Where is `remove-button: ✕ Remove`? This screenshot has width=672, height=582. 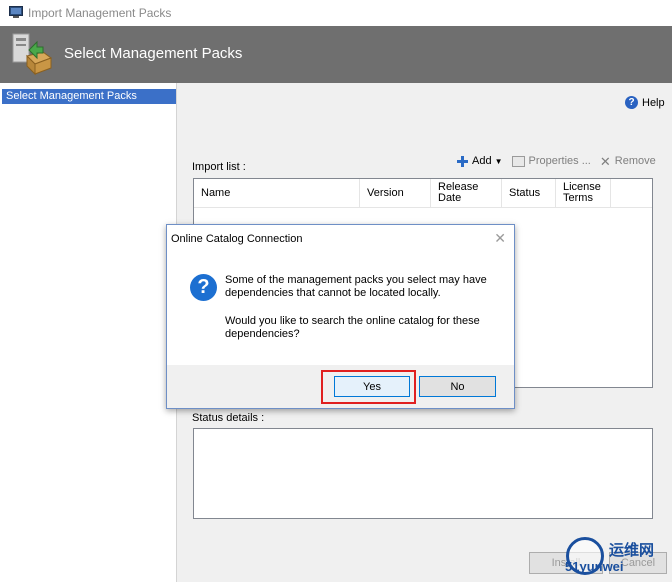 remove-button: ✕ Remove is located at coordinates (627, 161).